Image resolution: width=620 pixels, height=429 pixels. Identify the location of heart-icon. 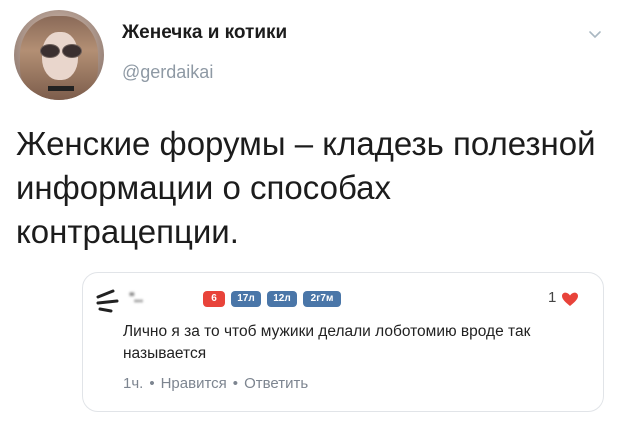
(570, 299).